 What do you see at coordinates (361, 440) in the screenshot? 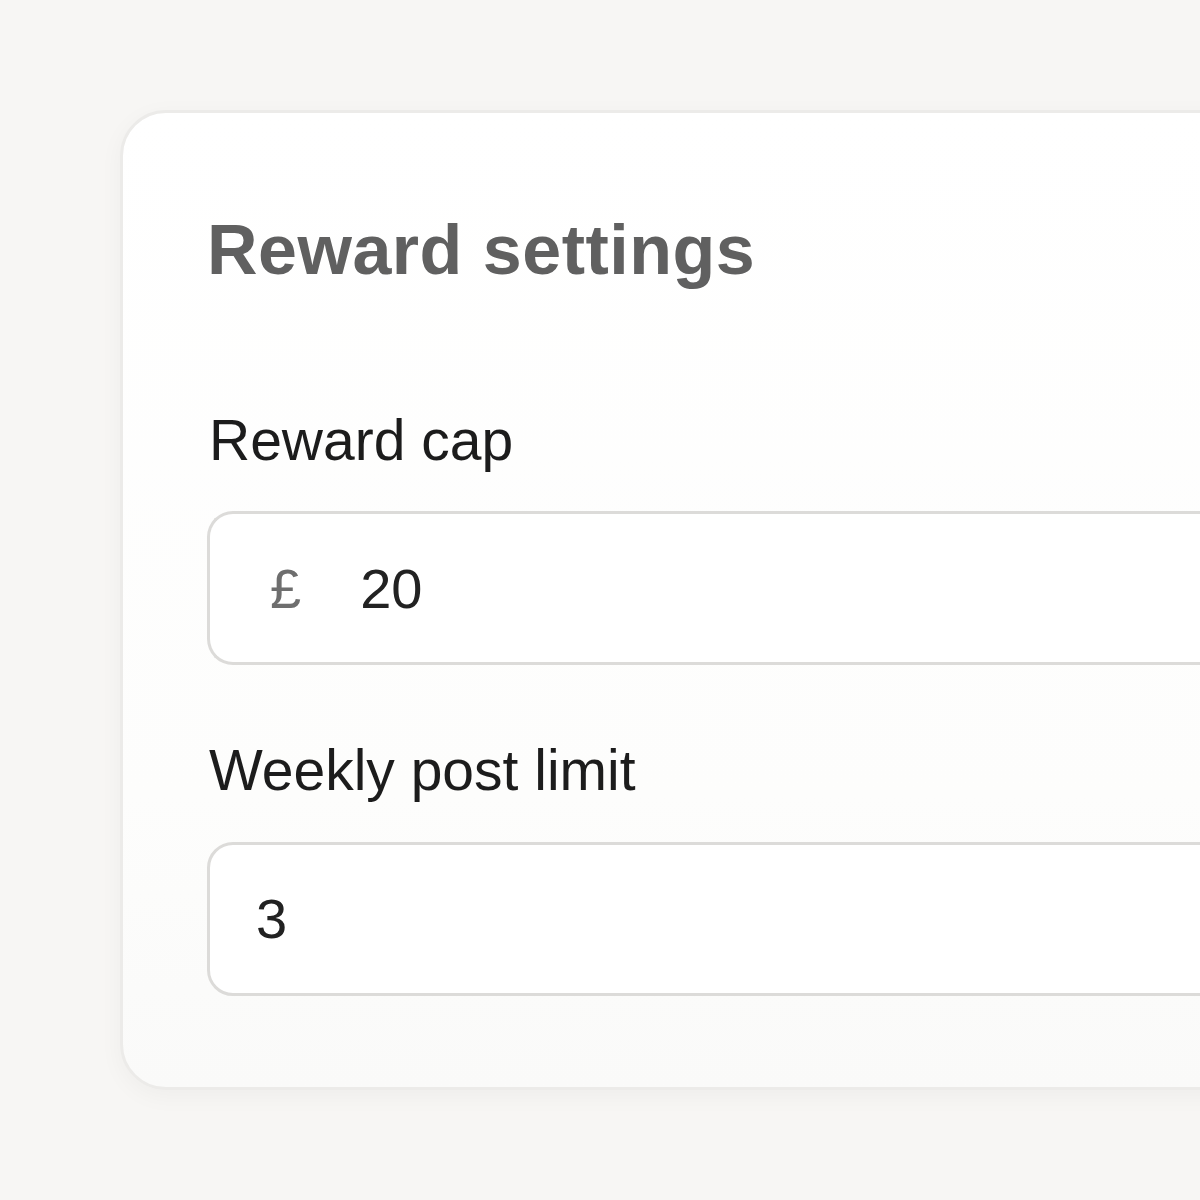
I see `field-label: Reward cap` at bounding box center [361, 440].